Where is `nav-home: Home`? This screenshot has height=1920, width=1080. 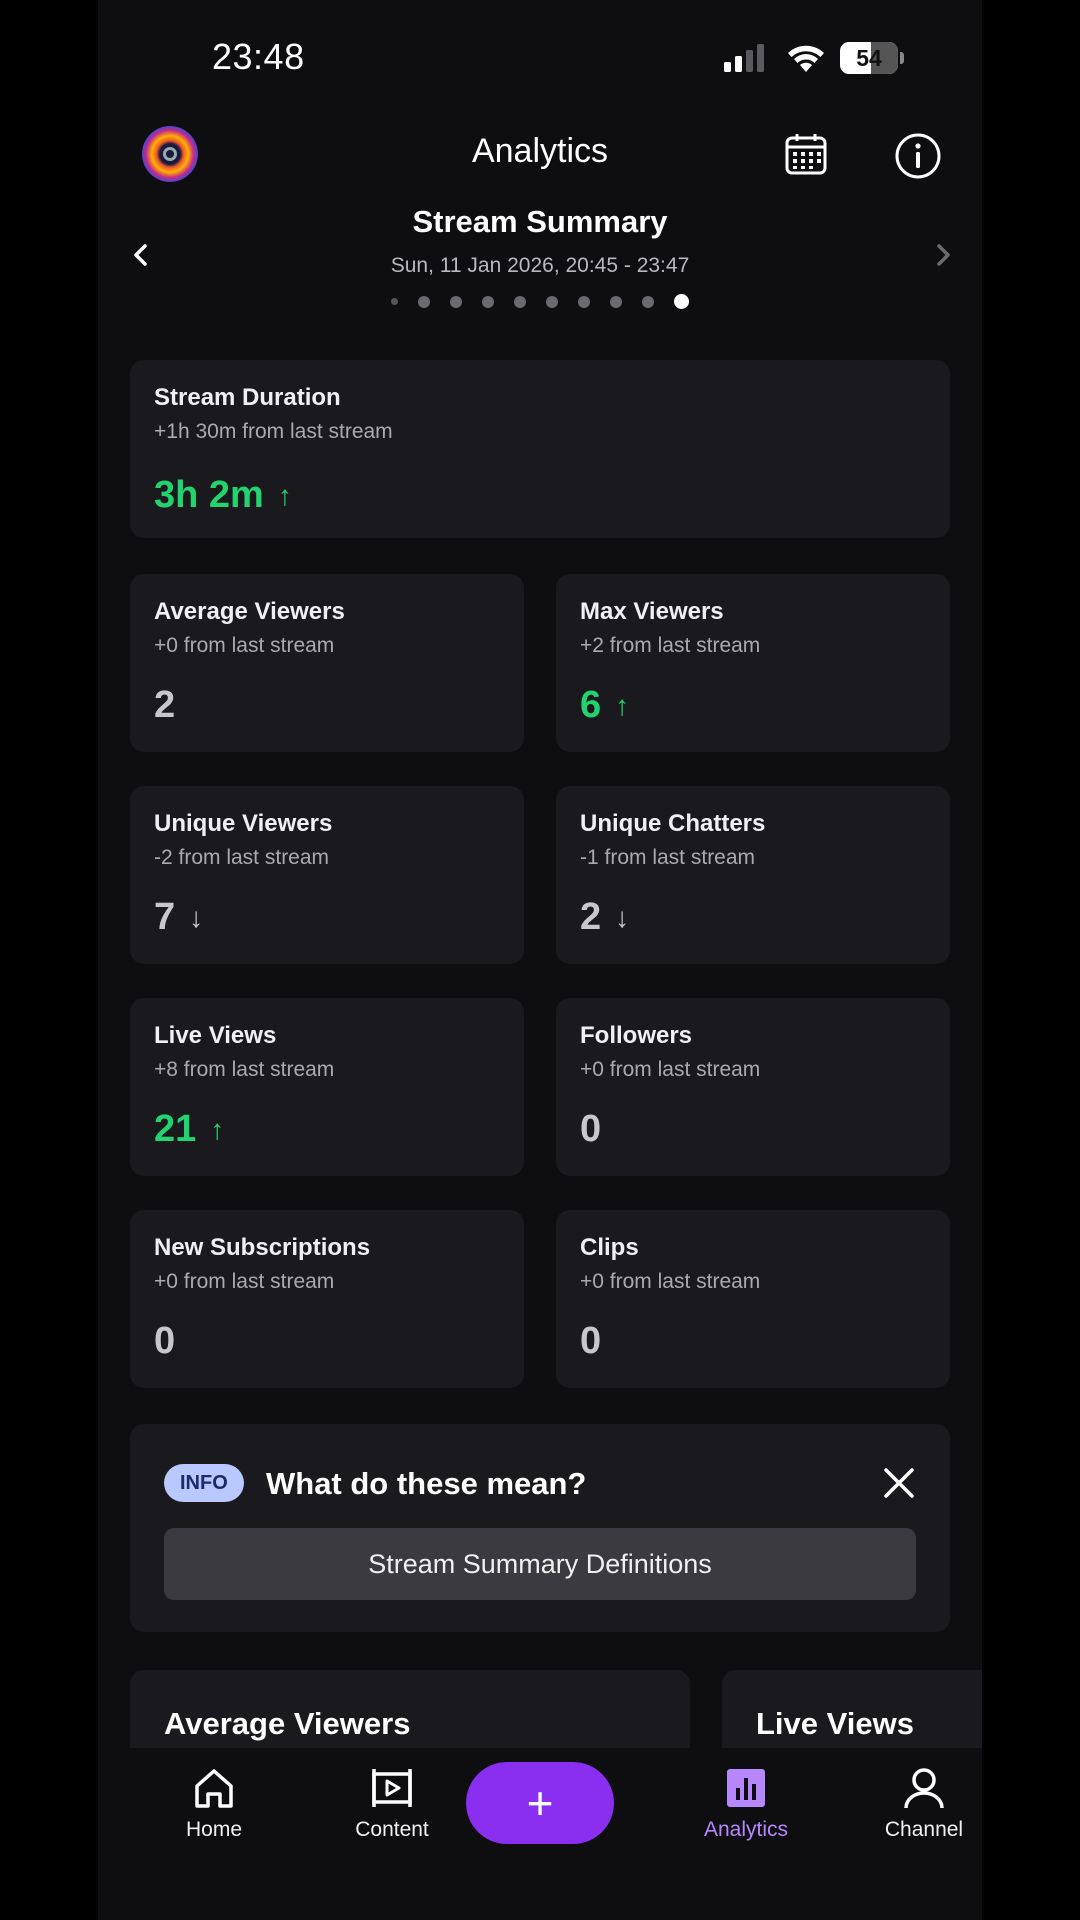
nav-home: Home is located at coordinates (214, 1804).